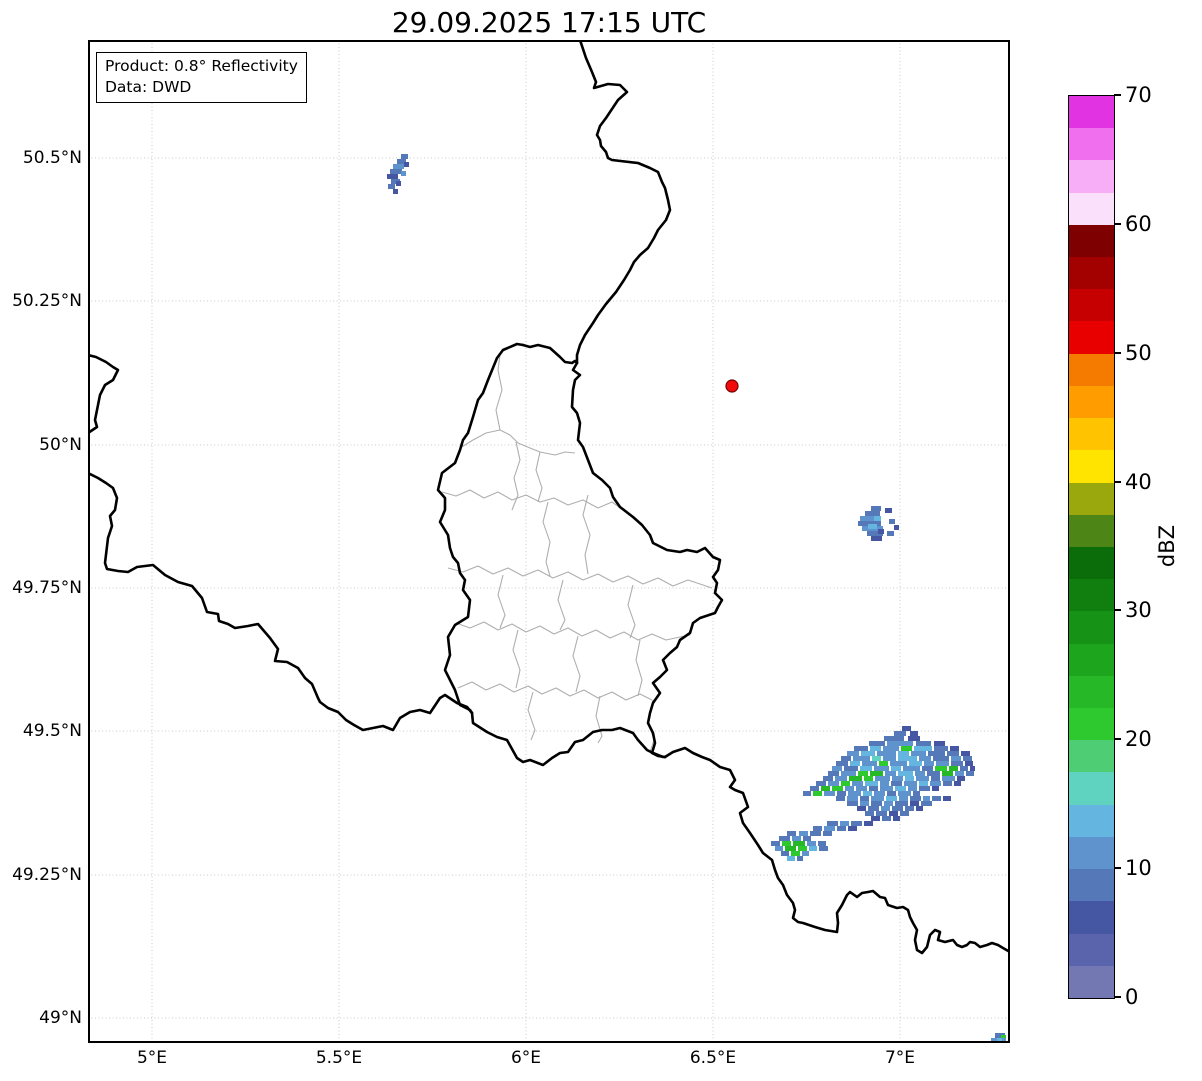  What do you see at coordinates (1138, 481) in the screenshot?
I see `colorbar-tick-label: 40` at bounding box center [1138, 481].